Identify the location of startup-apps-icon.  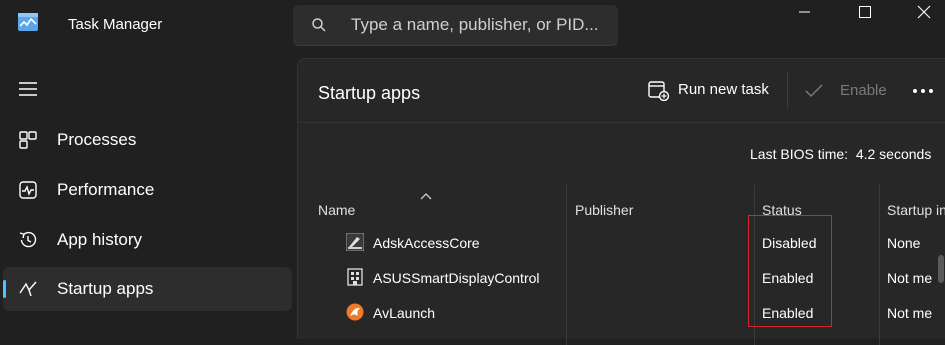
(28, 289).